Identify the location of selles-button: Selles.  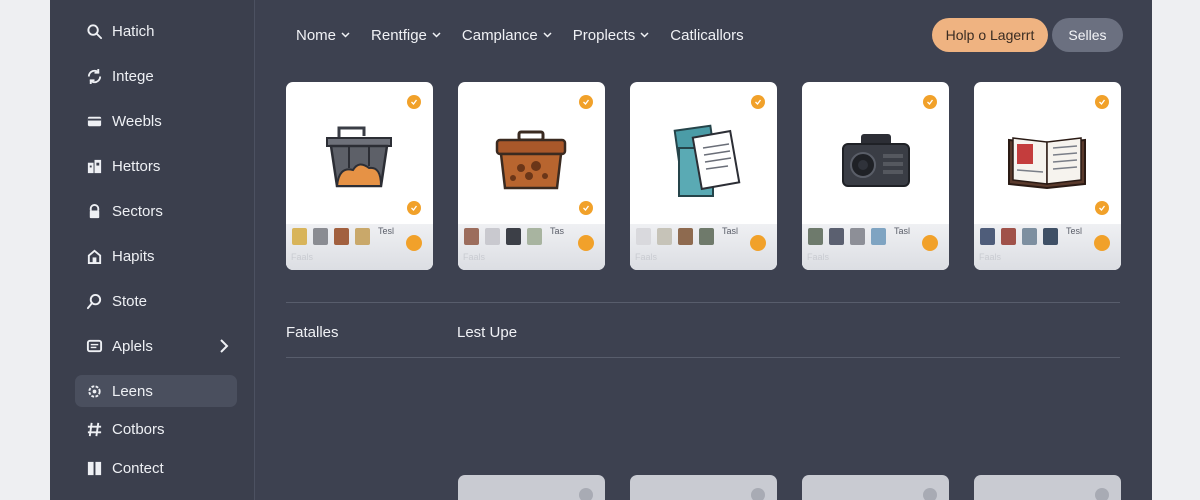
(1087, 35).